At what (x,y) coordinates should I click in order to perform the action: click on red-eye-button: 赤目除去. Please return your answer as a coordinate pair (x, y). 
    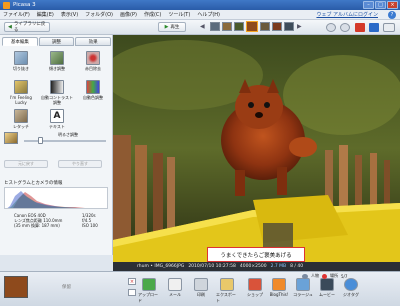
    Looking at the image, I should click on (93, 65).